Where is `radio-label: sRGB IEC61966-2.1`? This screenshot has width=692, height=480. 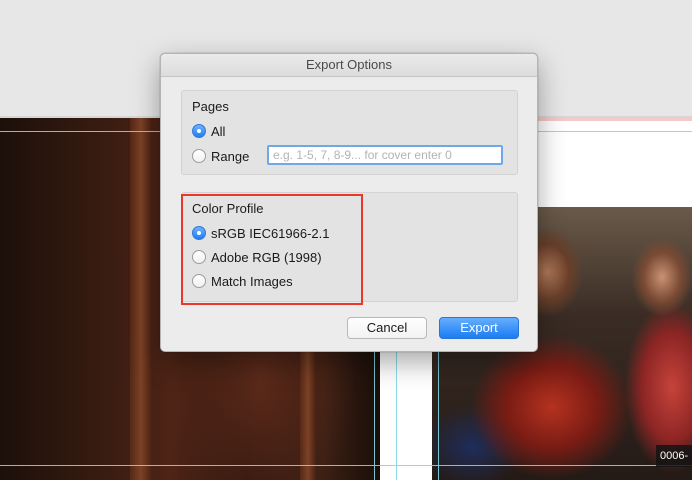
radio-label: sRGB IEC61966-2.1 is located at coordinates (270, 233).